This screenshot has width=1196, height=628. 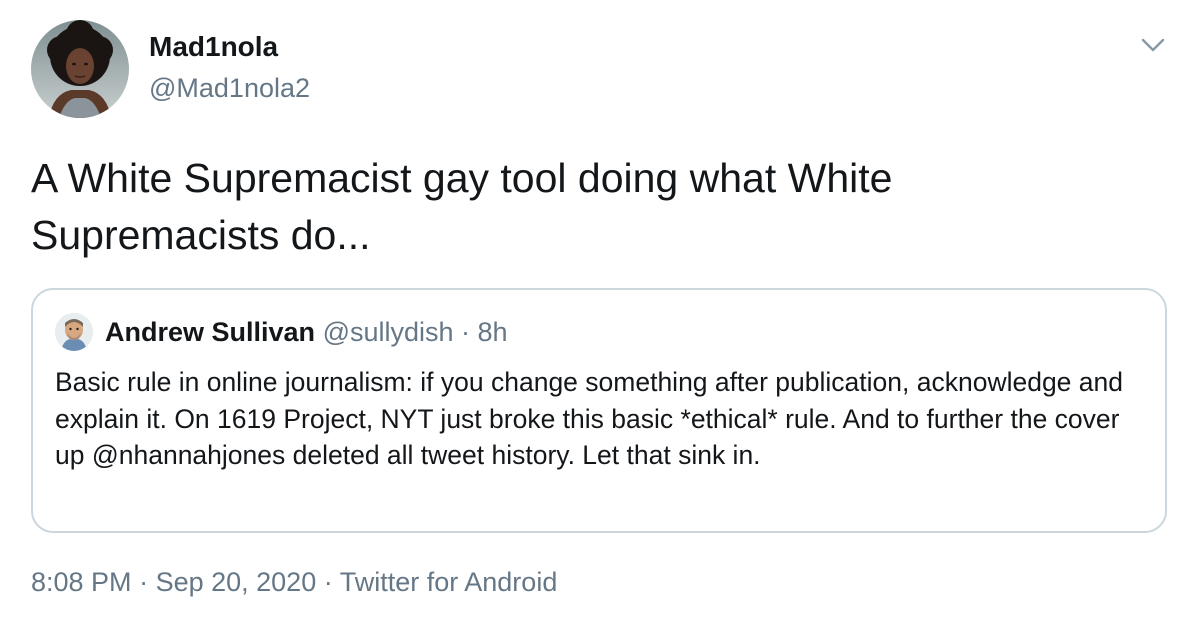 What do you see at coordinates (388, 332) in the screenshot?
I see `quoted-handle-text: @sullydish` at bounding box center [388, 332].